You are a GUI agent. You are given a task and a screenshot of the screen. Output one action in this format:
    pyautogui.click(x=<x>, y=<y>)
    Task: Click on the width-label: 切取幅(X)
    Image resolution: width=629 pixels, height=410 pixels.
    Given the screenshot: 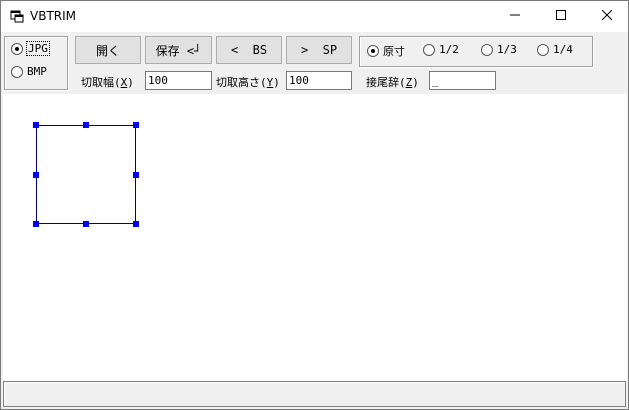 What is the action you would take?
    pyautogui.click(x=107, y=82)
    